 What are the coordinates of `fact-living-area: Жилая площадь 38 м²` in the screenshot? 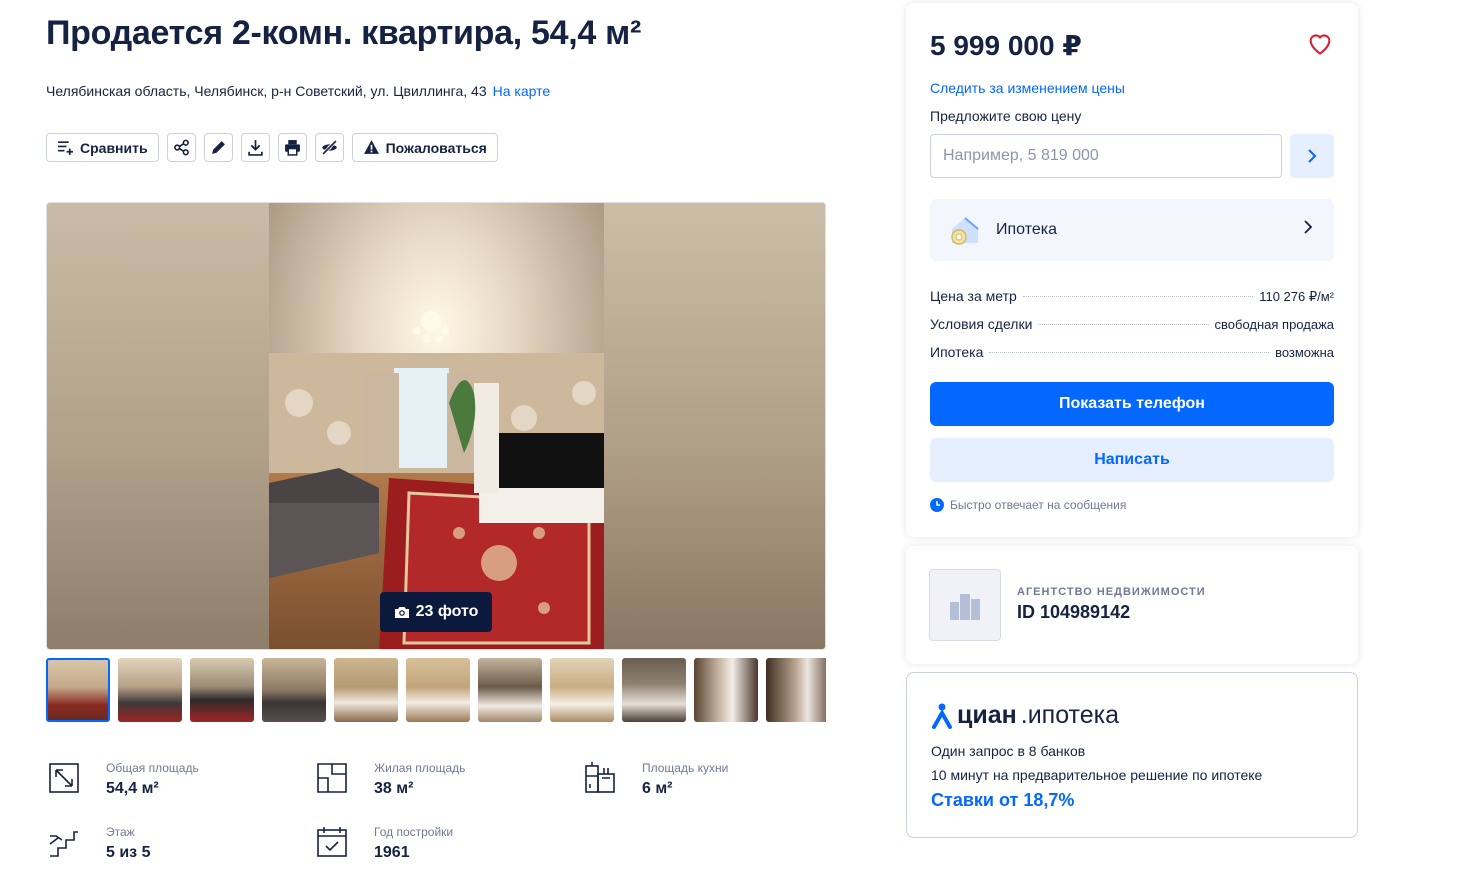 It's located at (389, 780).